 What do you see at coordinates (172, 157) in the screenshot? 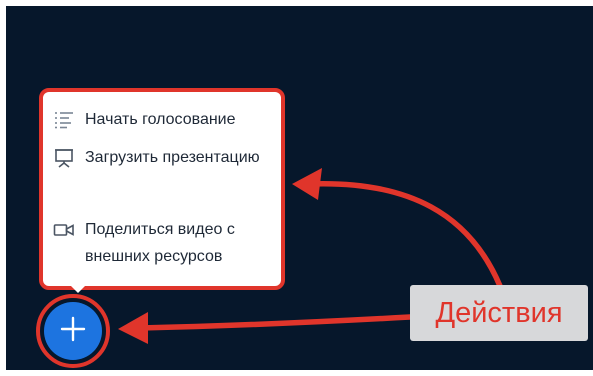
I see `menu-item-label: Загрузить презентацию` at bounding box center [172, 157].